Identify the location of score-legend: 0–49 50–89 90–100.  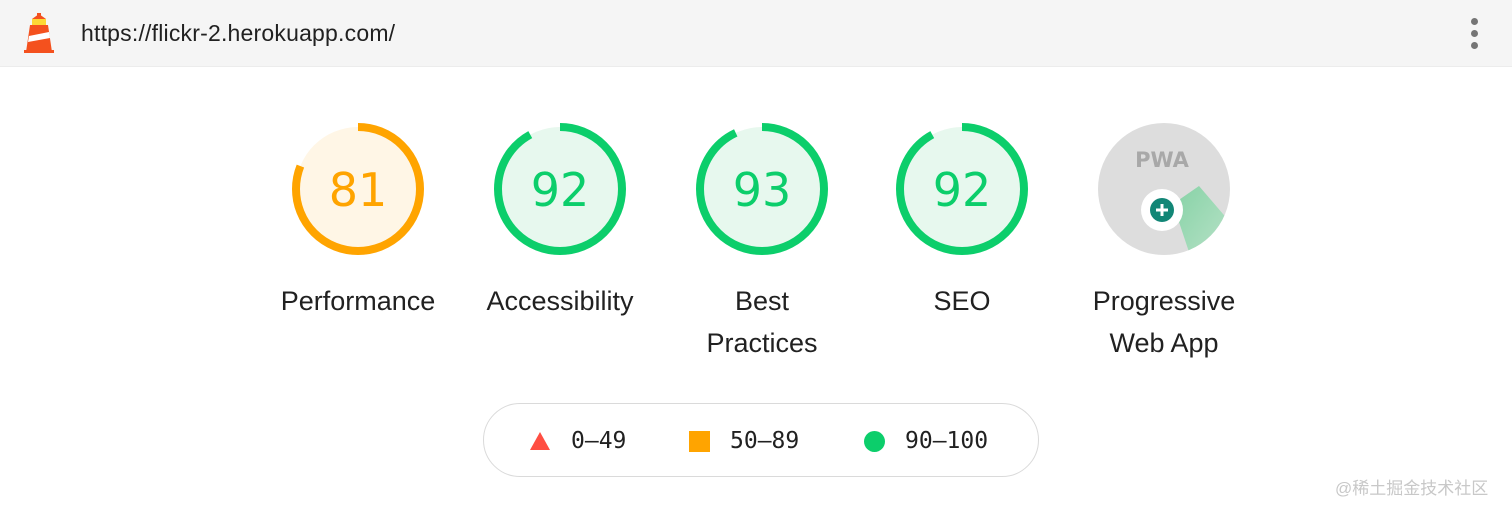
(761, 440).